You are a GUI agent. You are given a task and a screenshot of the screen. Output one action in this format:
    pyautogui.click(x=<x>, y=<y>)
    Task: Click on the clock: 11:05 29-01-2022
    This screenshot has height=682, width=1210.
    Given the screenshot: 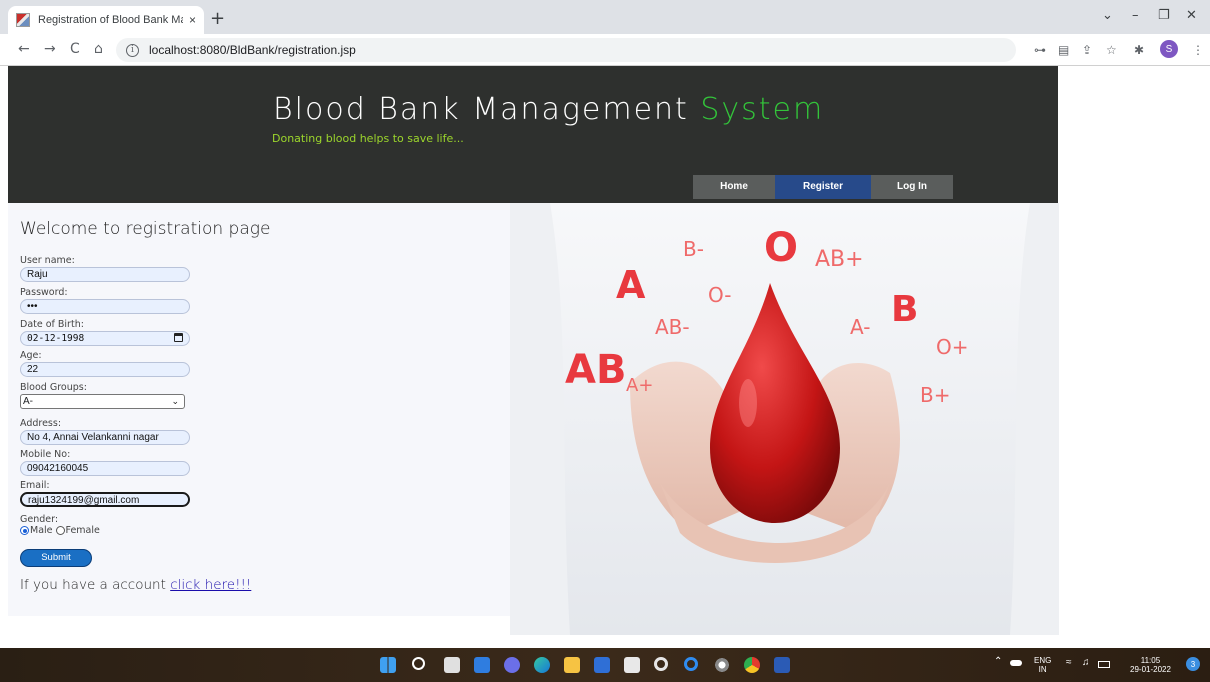 What is the action you would take?
    pyautogui.click(x=1150, y=665)
    